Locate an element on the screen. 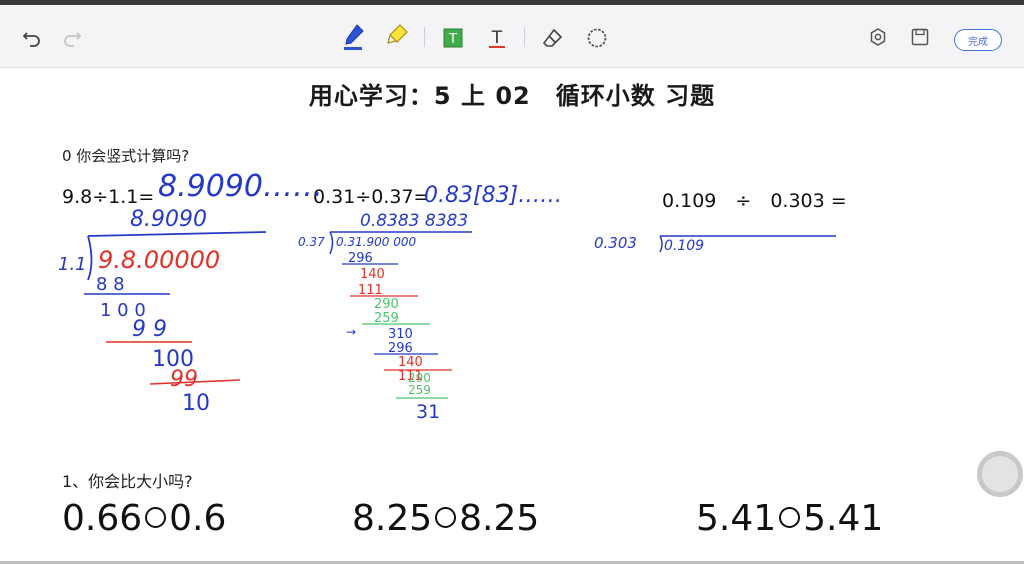 The height and width of the screenshot is (564, 1024). question-1-label: 1、你会比大小吗? is located at coordinates (127, 481).